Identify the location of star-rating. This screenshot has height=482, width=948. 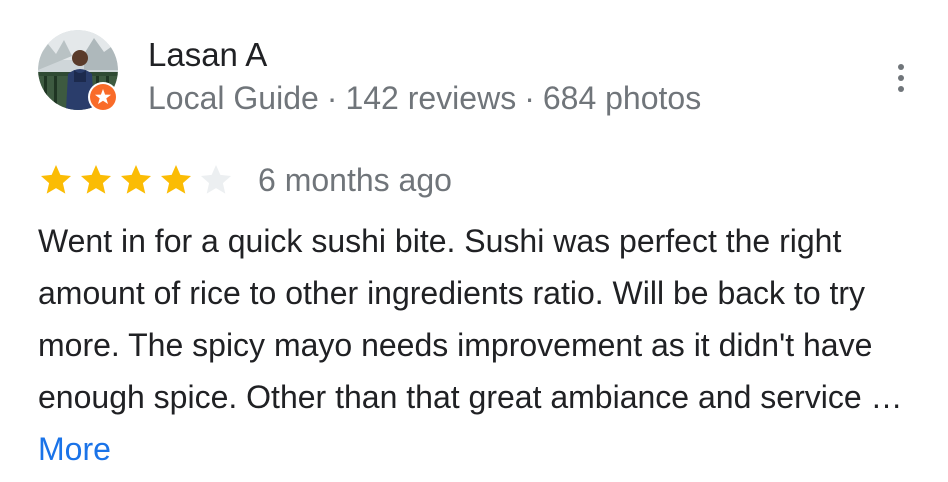
(136, 180).